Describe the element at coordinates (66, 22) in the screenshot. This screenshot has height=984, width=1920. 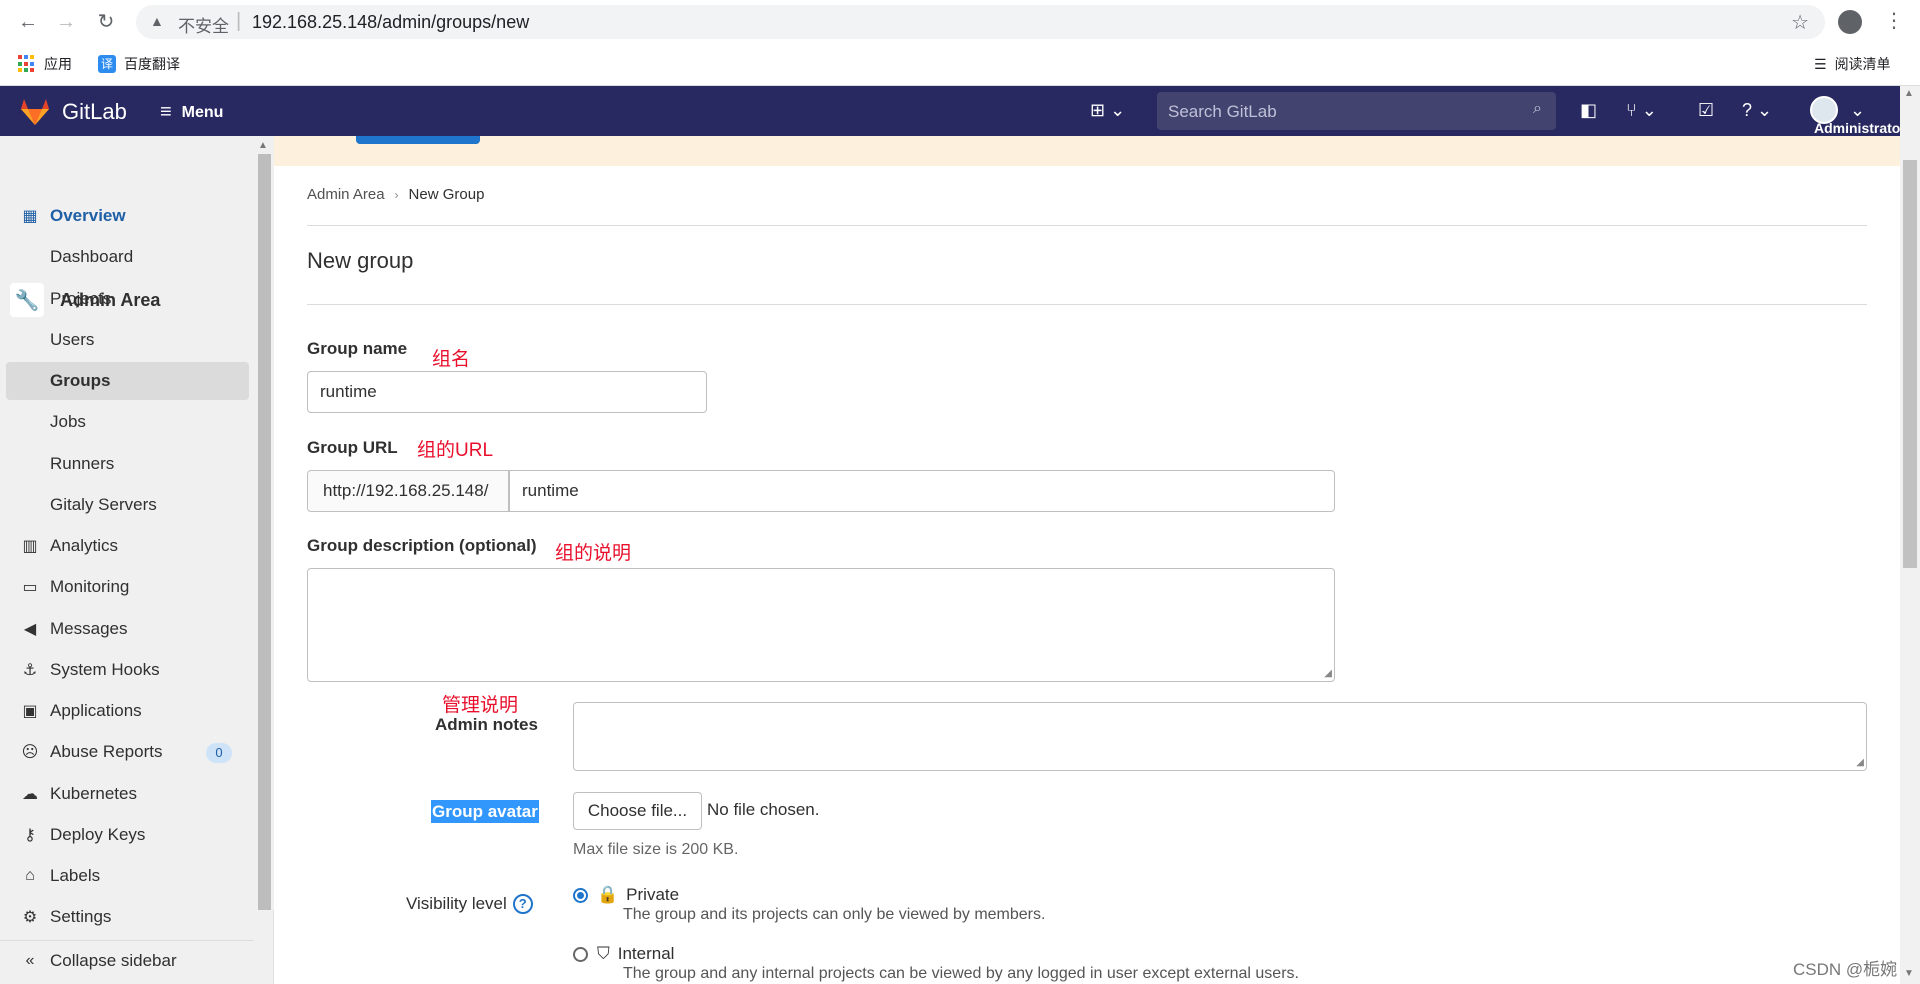
I see `forward-icon: →` at that location.